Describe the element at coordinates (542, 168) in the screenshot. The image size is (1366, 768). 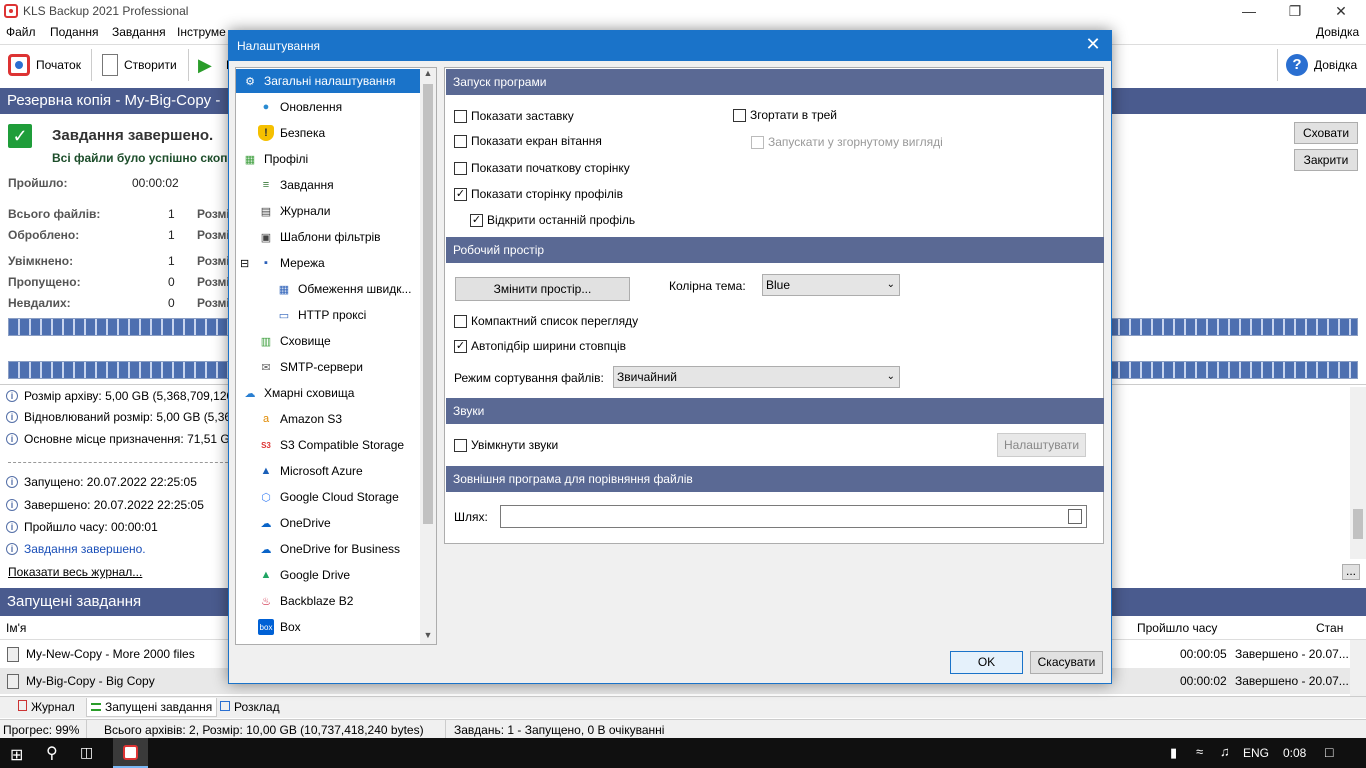
I see `show-start-page-checkbox: Показати початкову сторінку` at that location.